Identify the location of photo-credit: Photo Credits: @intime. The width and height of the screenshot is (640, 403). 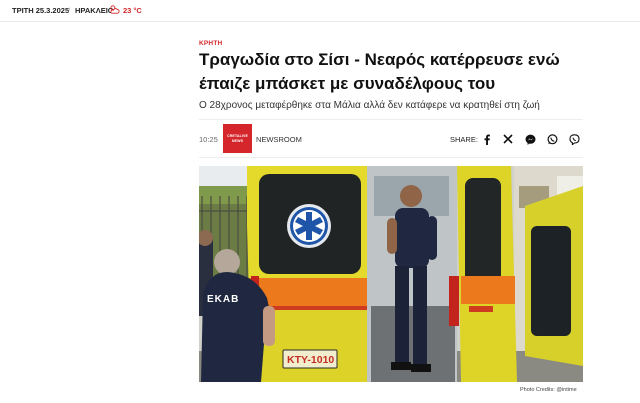
(548, 390).